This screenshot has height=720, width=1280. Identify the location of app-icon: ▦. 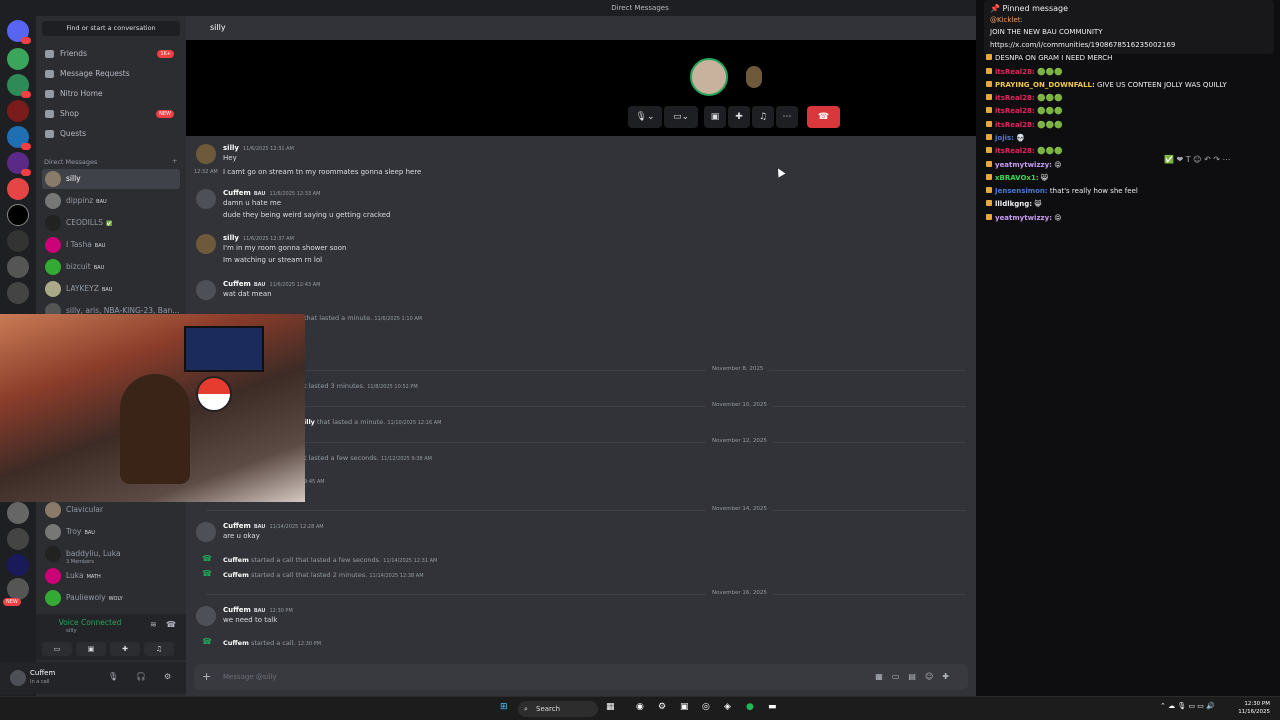
(610, 707).